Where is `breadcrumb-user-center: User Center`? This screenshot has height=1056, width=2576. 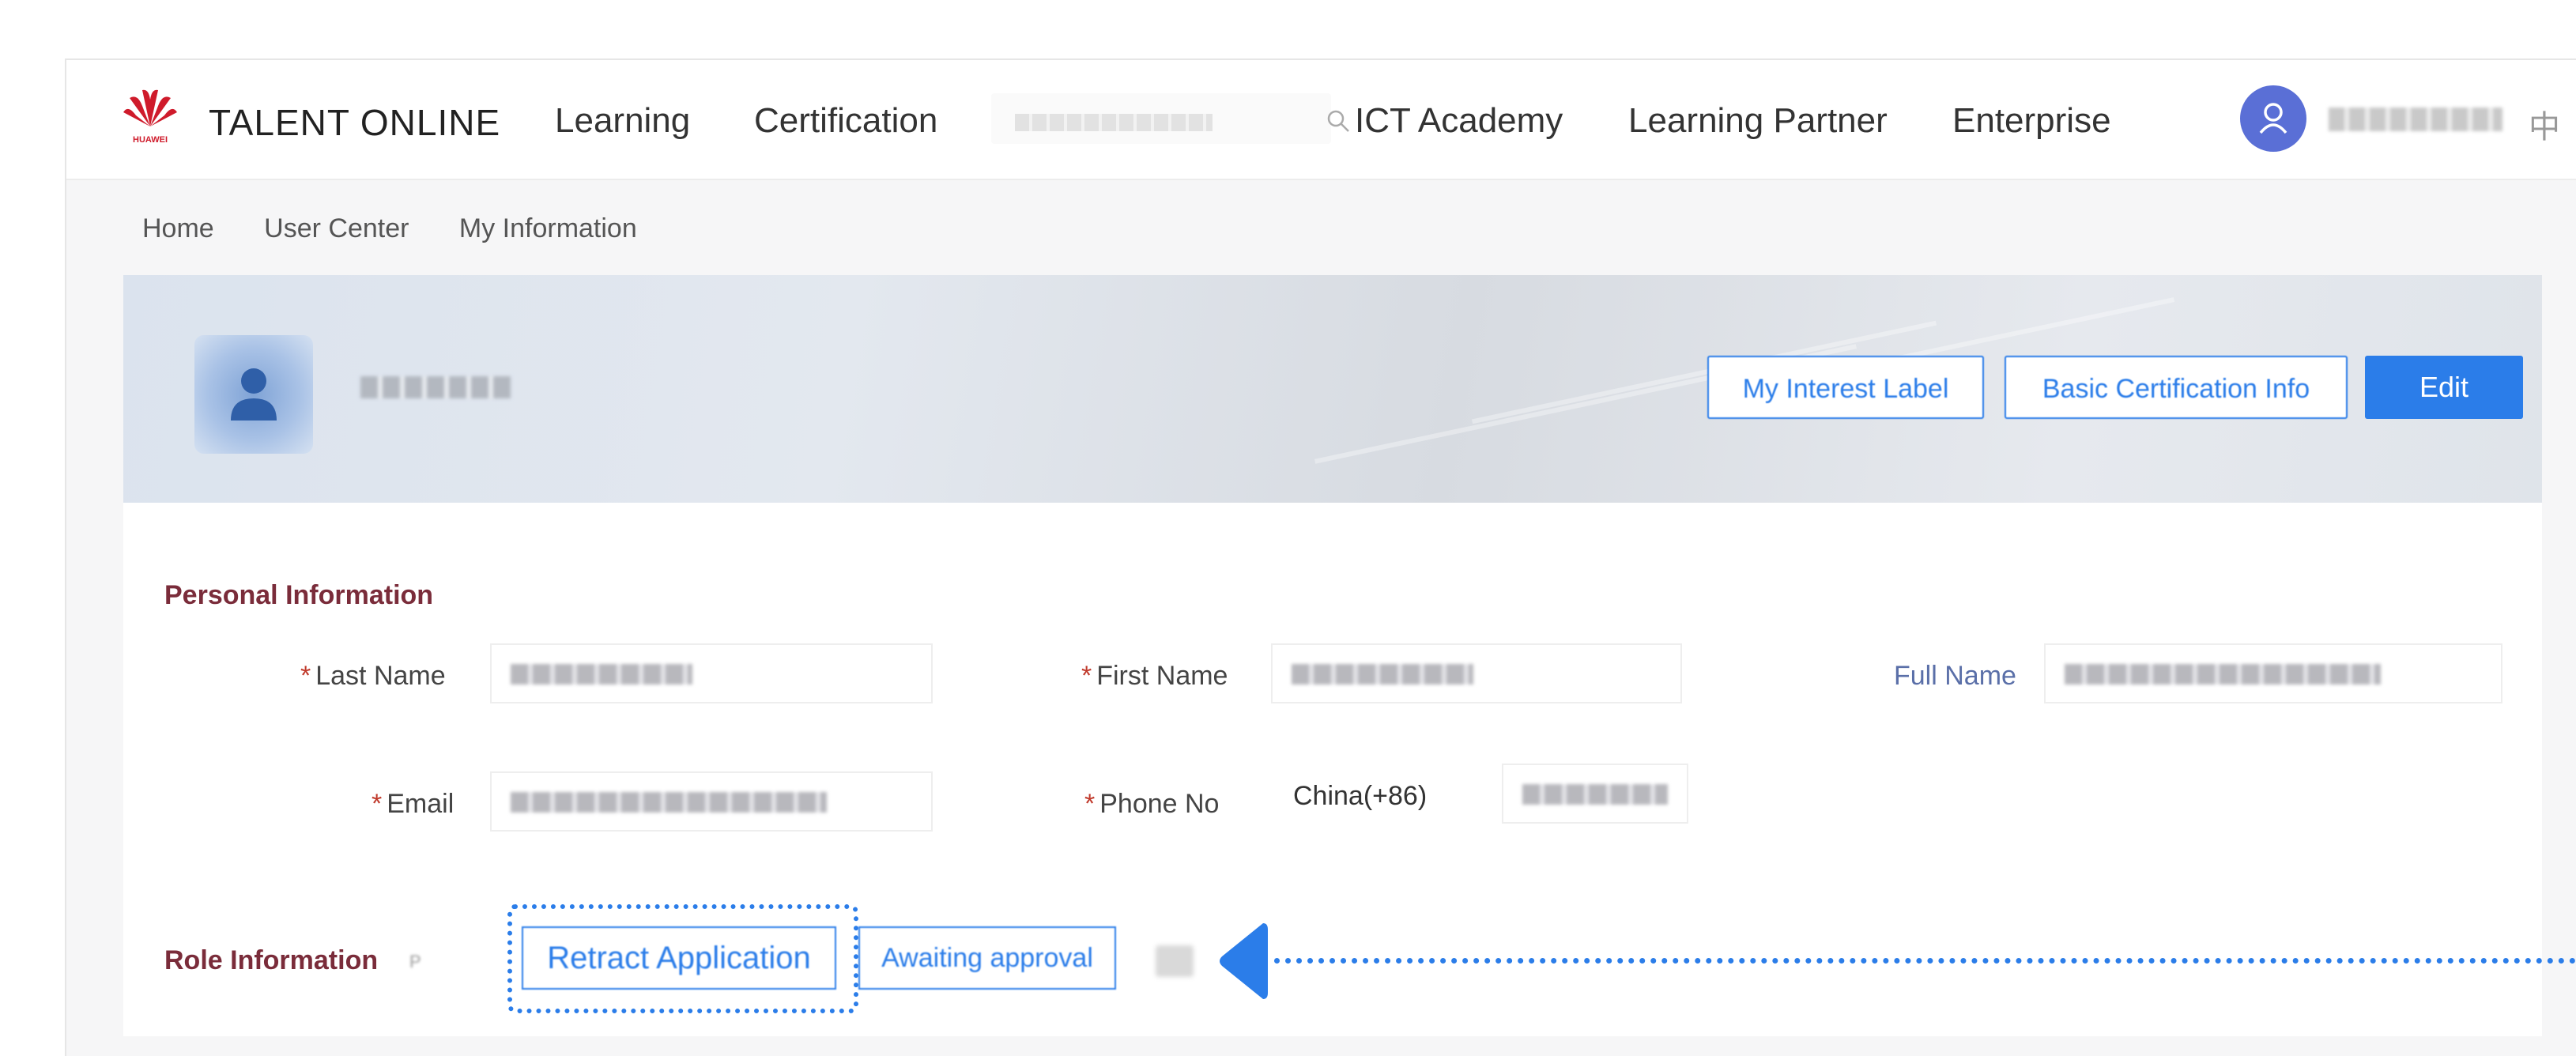 breadcrumb-user-center: User Center is located at coordinates (336, 228).